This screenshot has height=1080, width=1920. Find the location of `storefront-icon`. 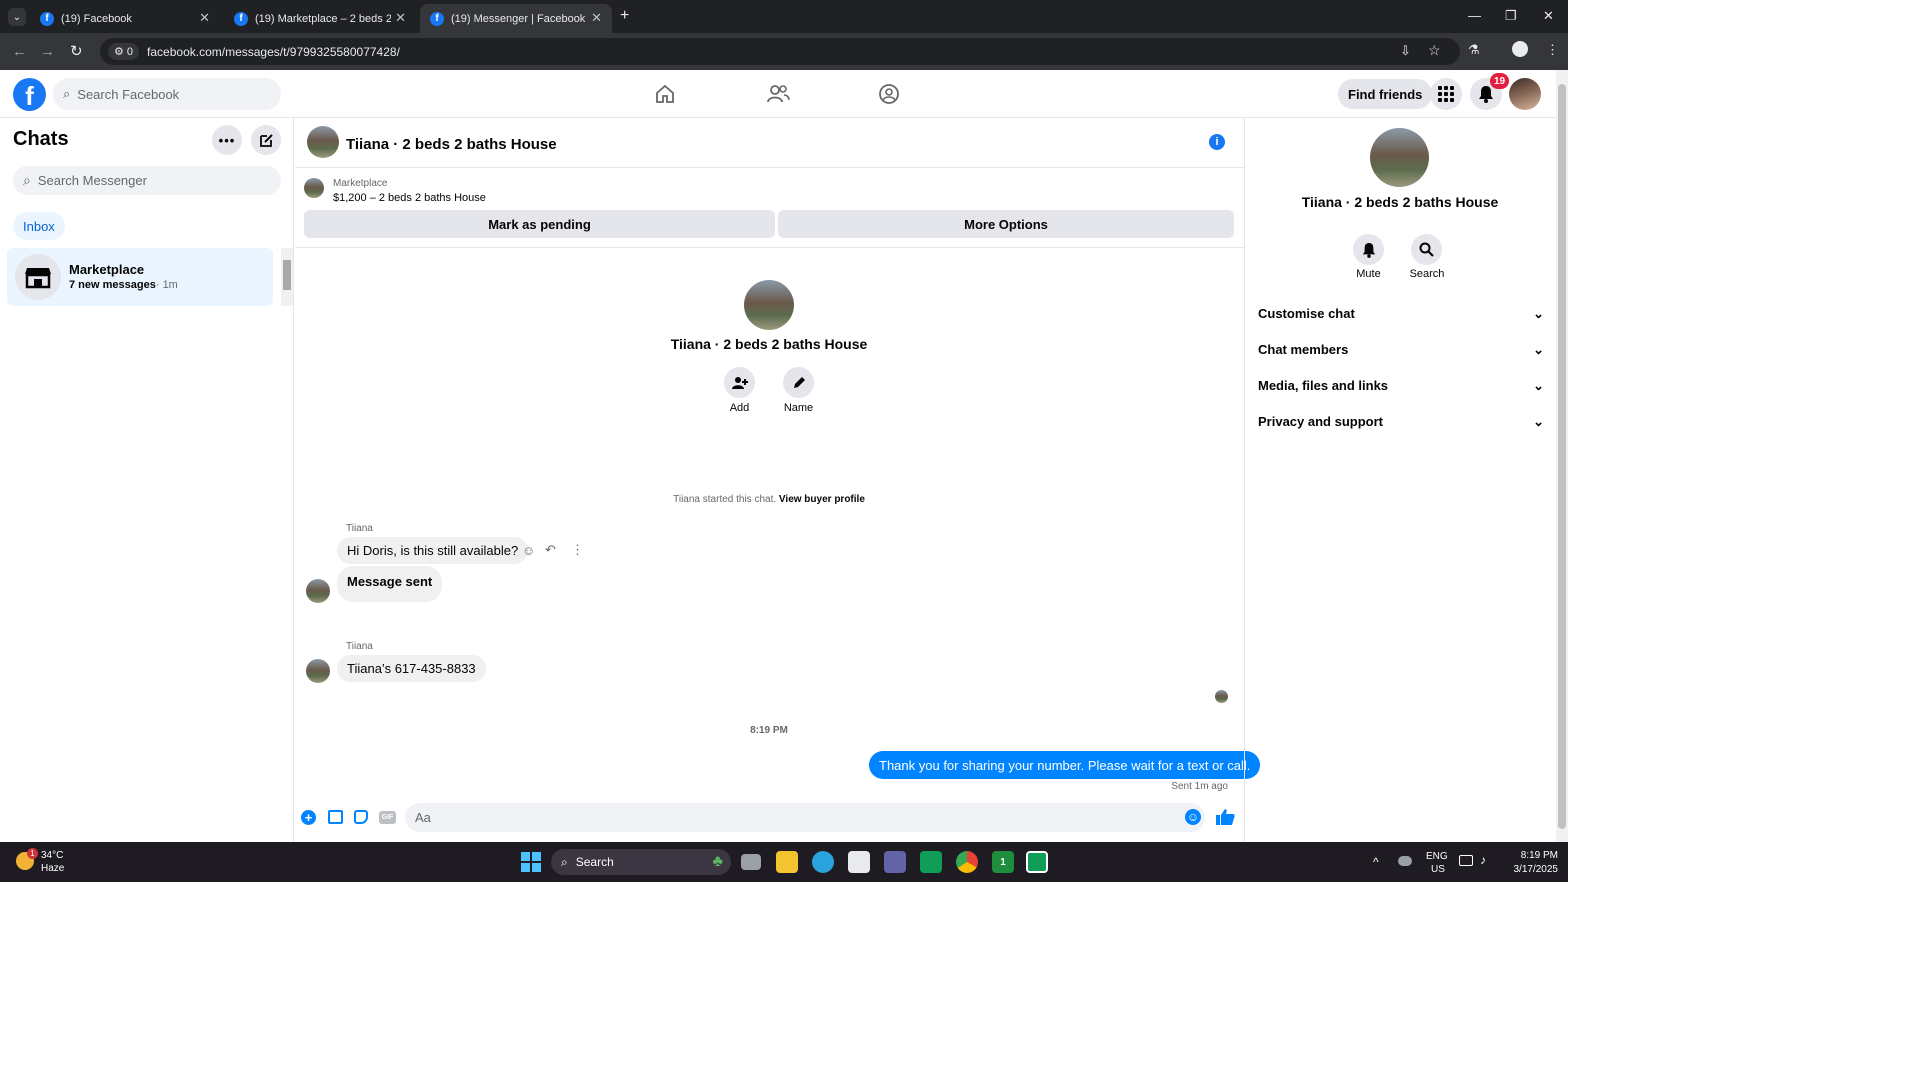

storefront-icon is located at coordinates (38, 278).